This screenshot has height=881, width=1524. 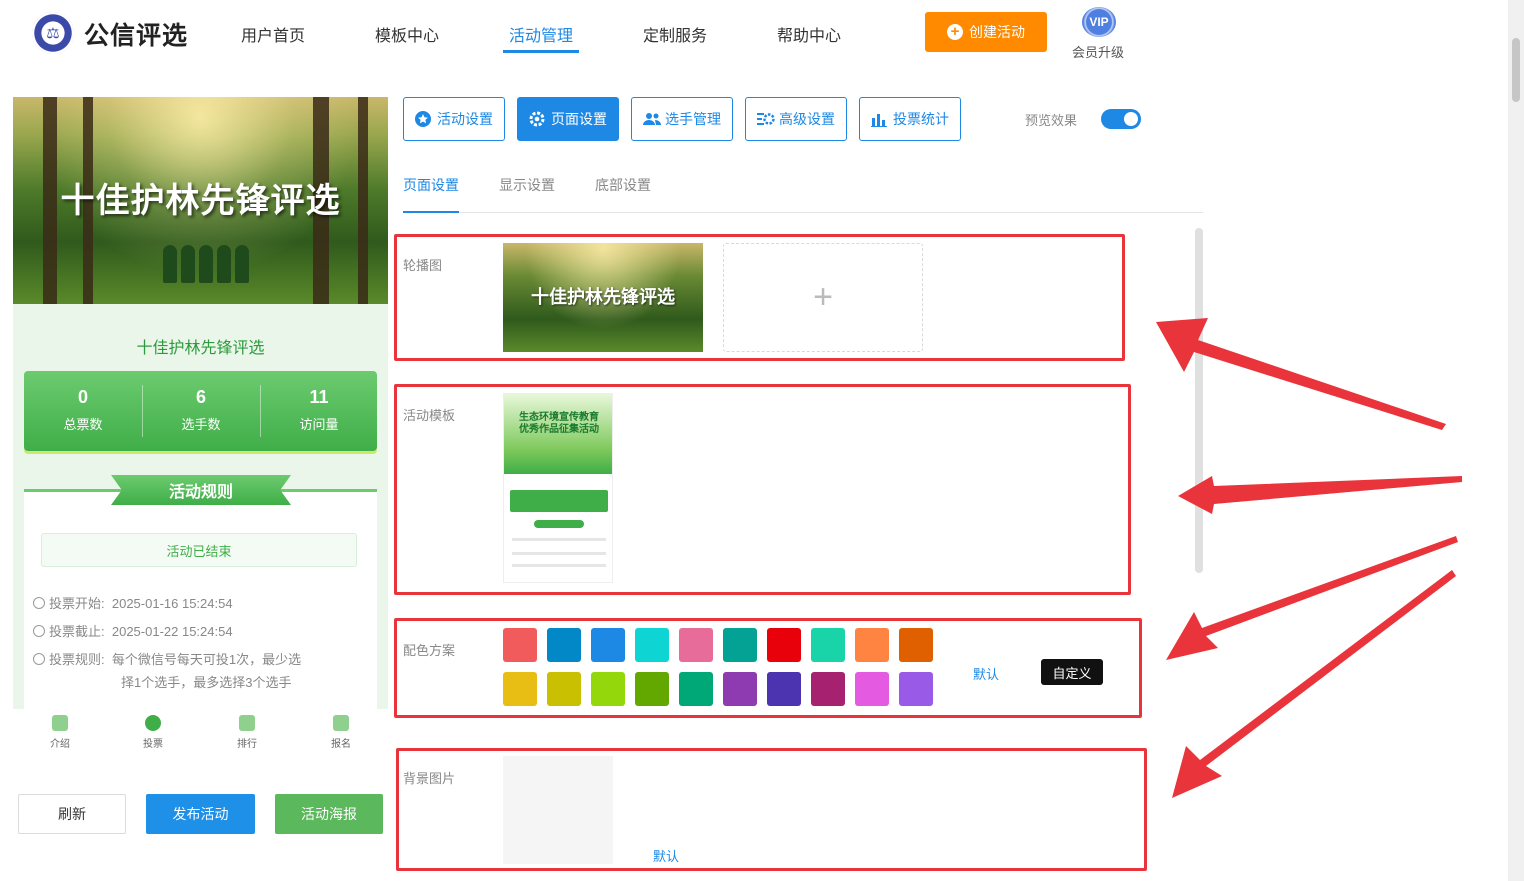 I want to click on preview-effect-label: 预览效果, so click(x=1051, y=120).